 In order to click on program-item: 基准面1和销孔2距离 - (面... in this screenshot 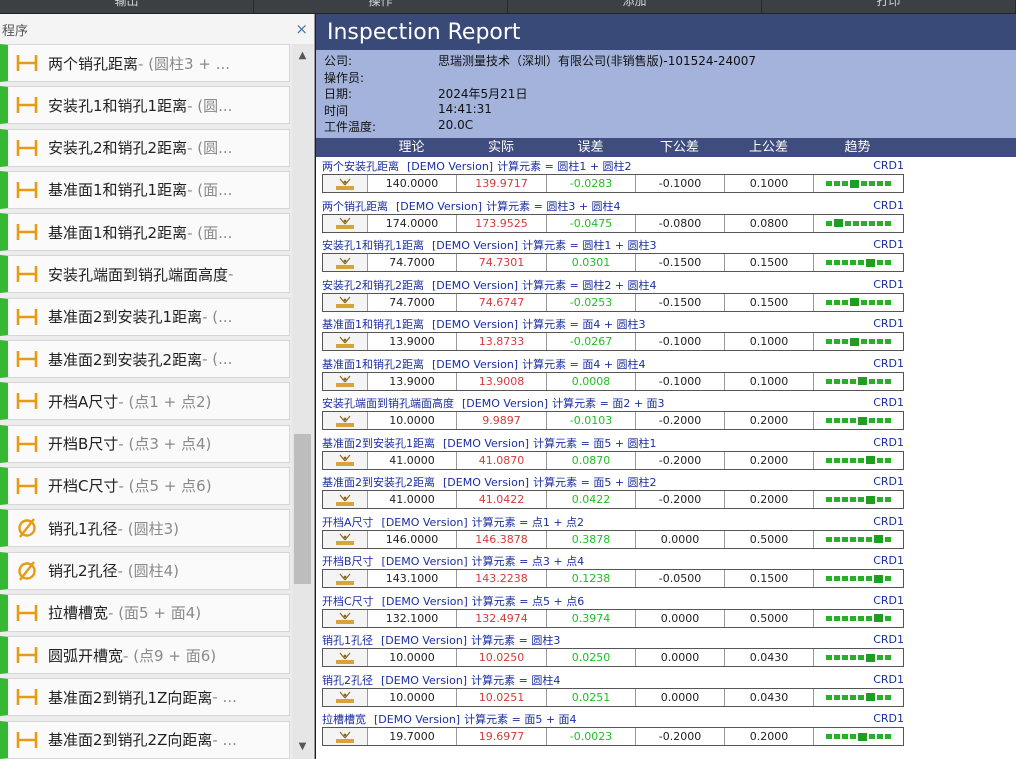, I will do `click(145, 232)`.